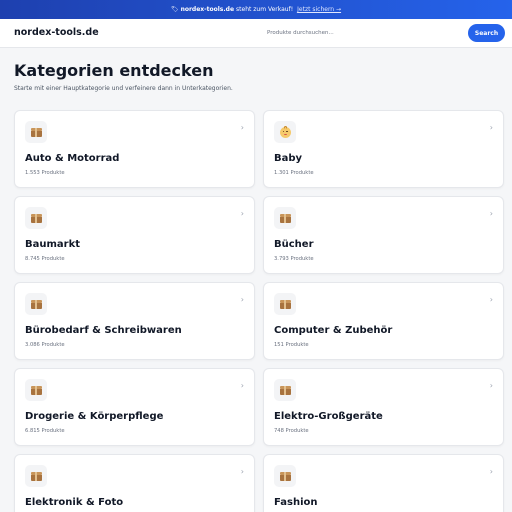  Describe the element at coordinates (94, 416) in the screenshot. I see `category-name: Drogerie & Körperpflege` at that location.